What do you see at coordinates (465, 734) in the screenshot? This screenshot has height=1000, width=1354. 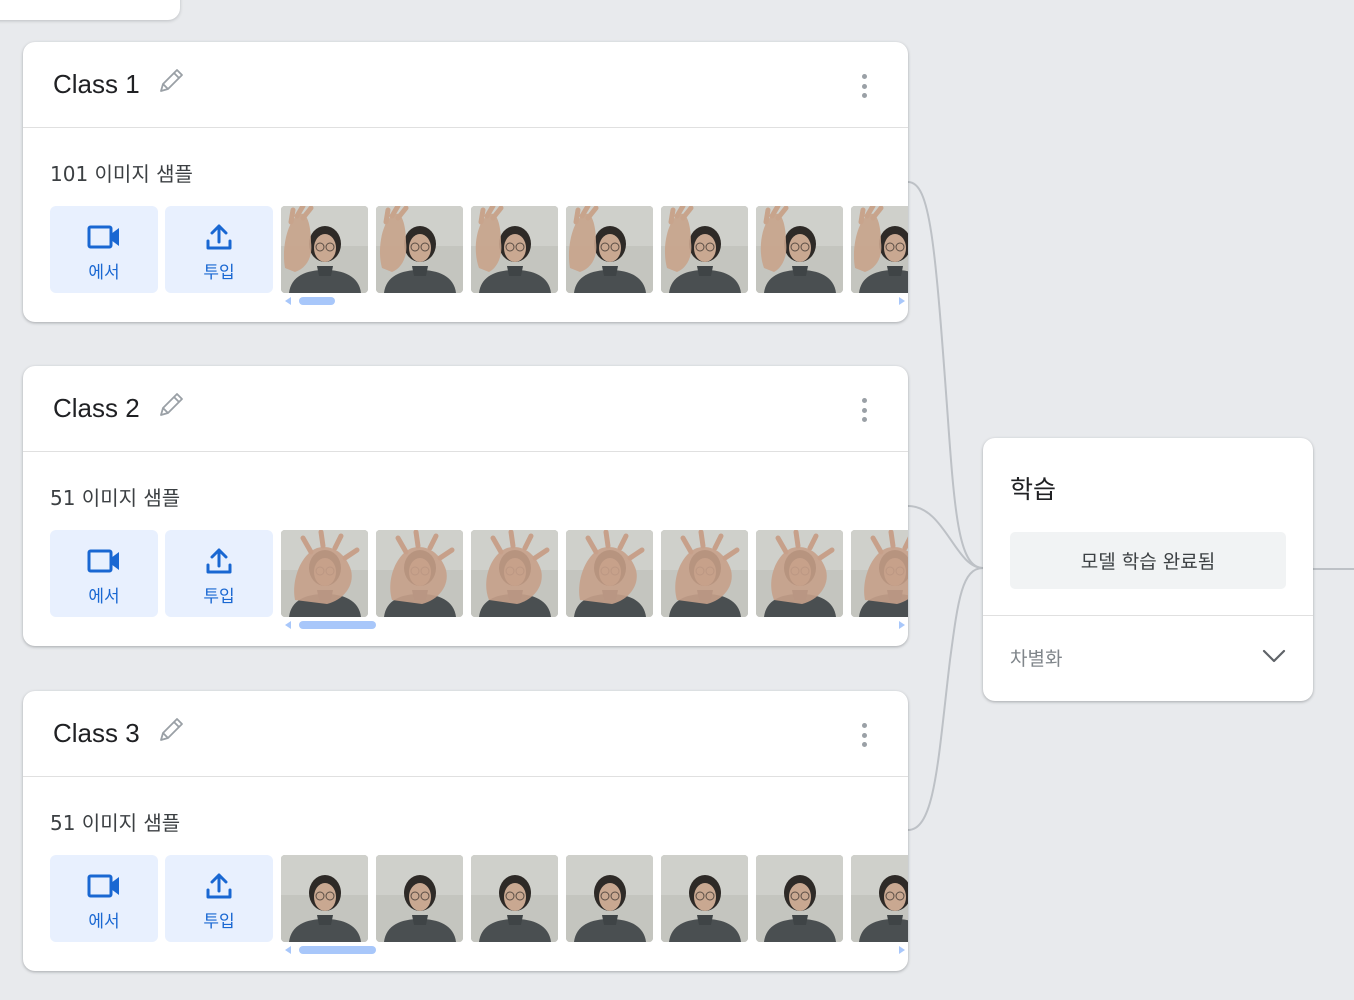 I see `class-card-header: Class 3` at bounding box center [465, 734].